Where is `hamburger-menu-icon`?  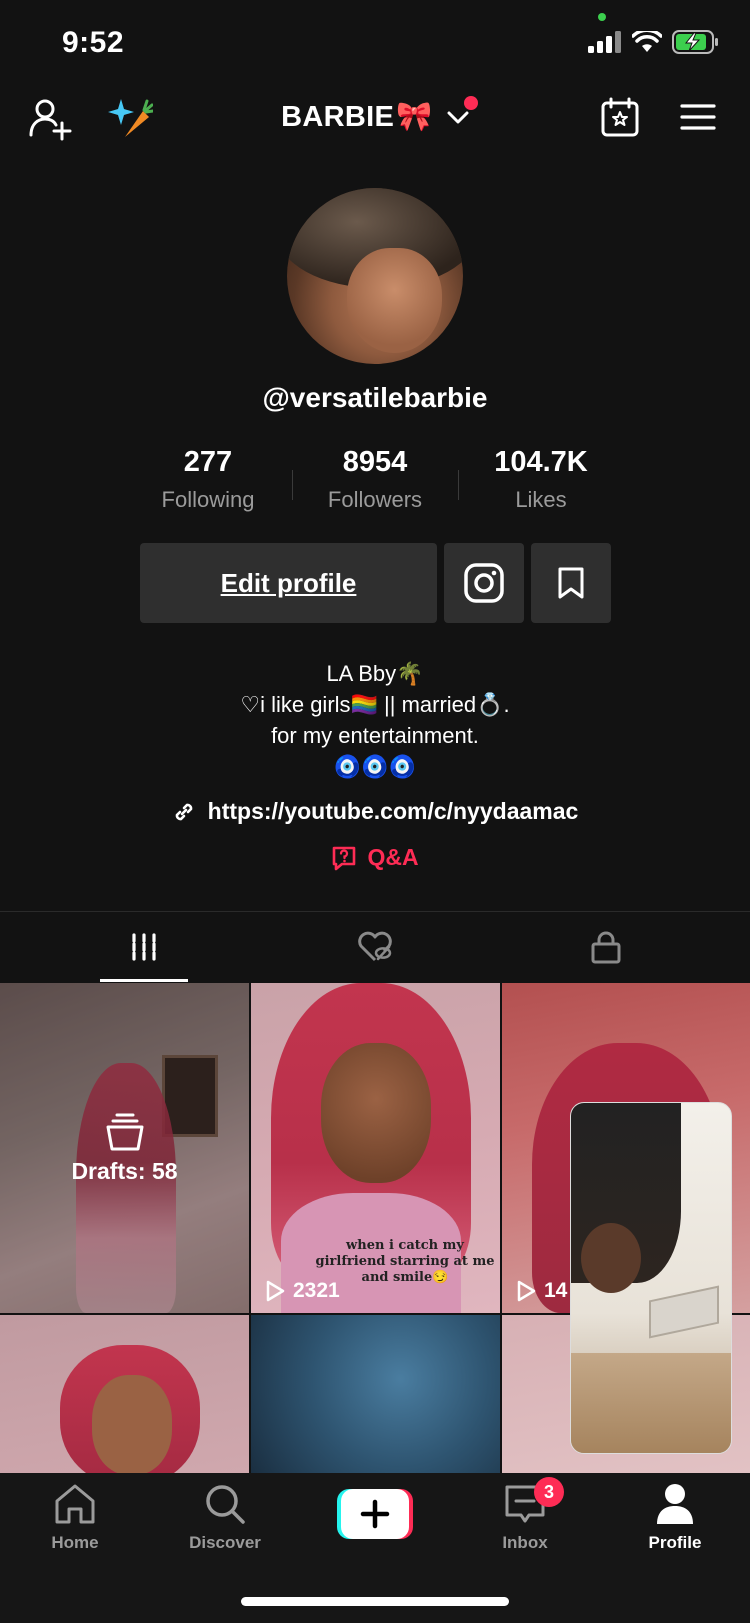 hamburger-menu-icon is located at coordinates (698, 117).